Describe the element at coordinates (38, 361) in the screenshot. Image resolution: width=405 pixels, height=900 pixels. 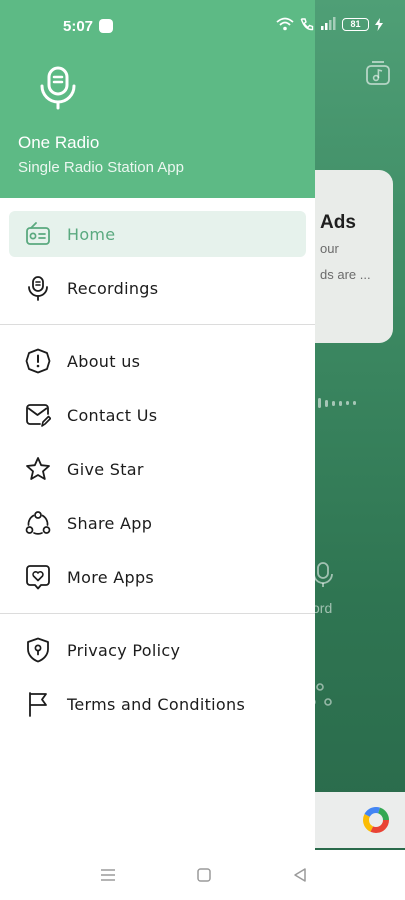
I see `info-icon` at that location.